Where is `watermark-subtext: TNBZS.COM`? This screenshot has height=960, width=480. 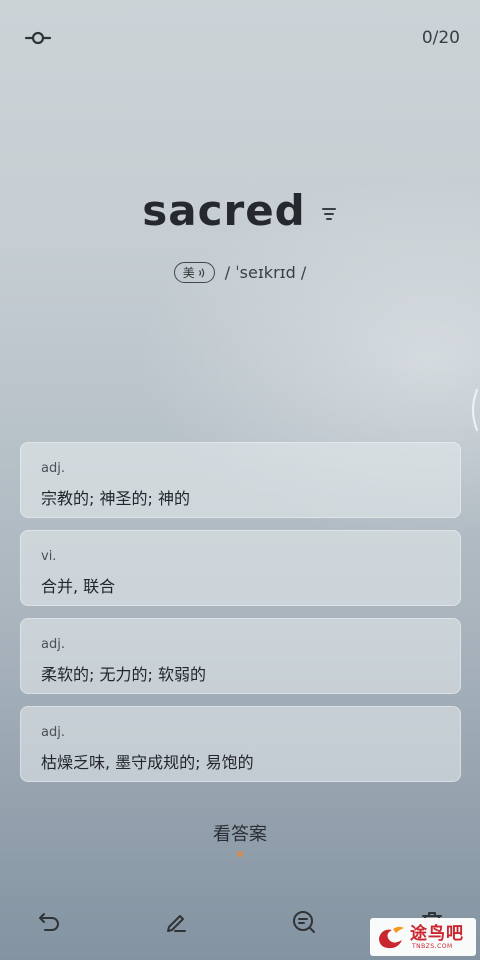 watermark-subtext: TNBZS.COM is located at coordinates (432, 946).